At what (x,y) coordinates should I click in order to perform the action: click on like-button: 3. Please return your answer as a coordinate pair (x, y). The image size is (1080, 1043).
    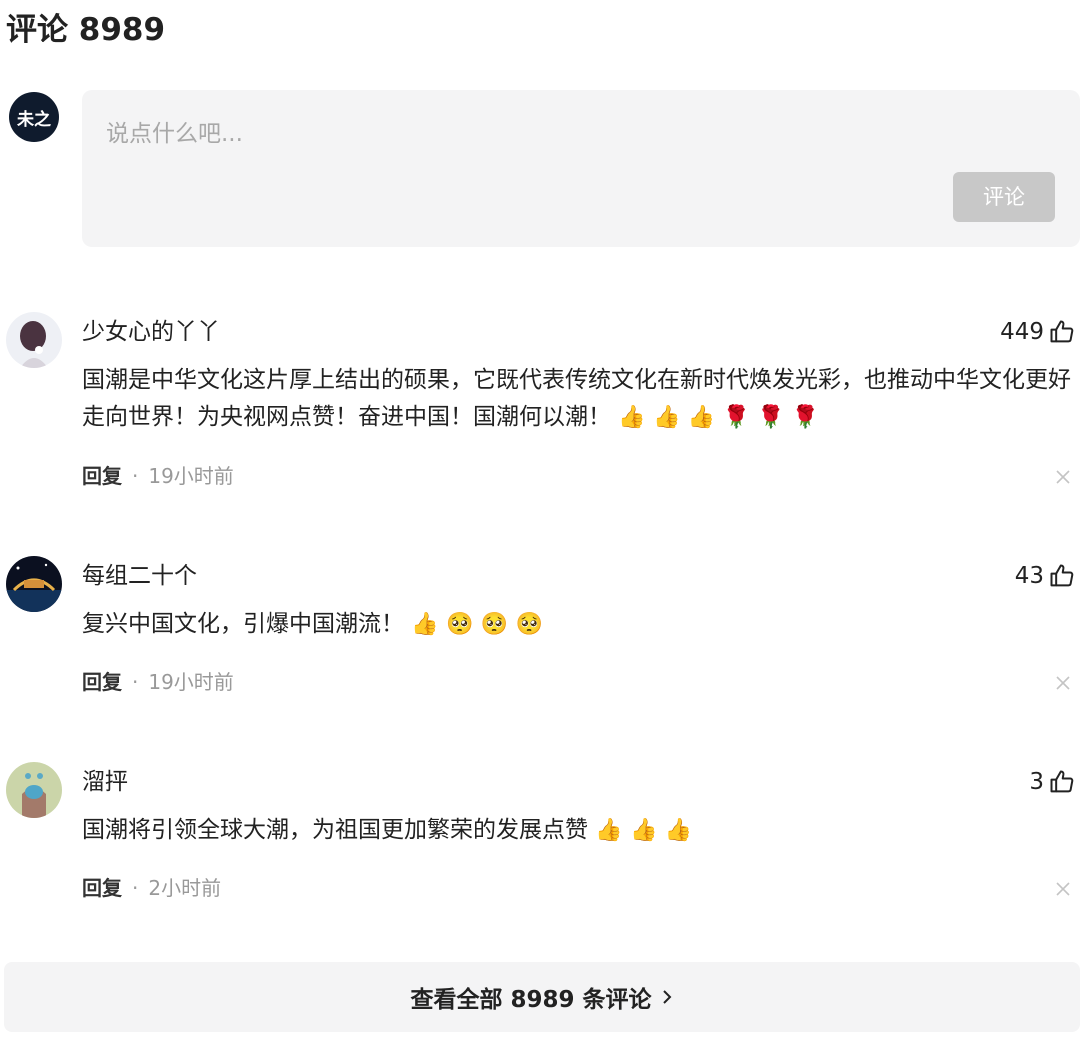
    Looking at the image, I should click on (1052, 782).